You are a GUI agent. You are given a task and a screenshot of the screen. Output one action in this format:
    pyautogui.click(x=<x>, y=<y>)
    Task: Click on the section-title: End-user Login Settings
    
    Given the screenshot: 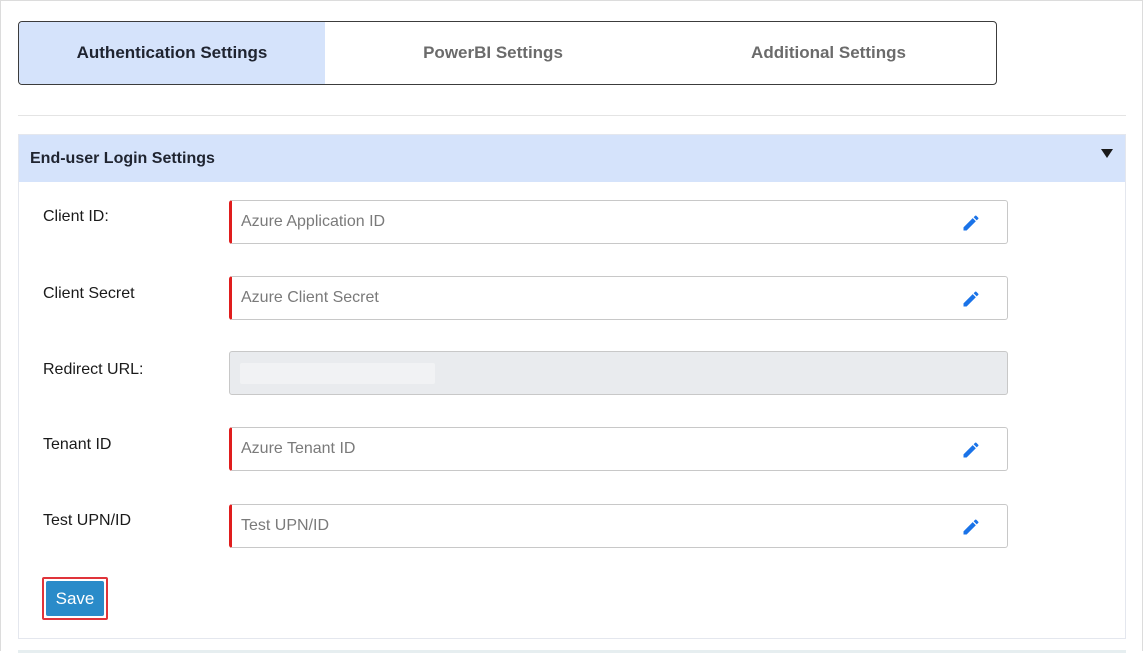 What is the action you would take?
    pyautogui.click(x=122, y=158)
    